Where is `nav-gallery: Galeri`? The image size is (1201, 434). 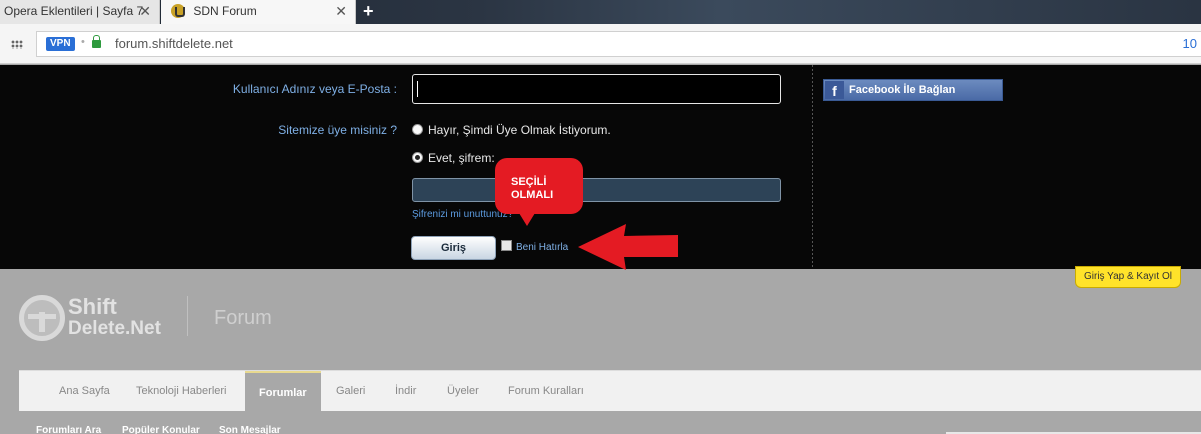
nav-gallery: Galeri is located at coordinates (350, 391).